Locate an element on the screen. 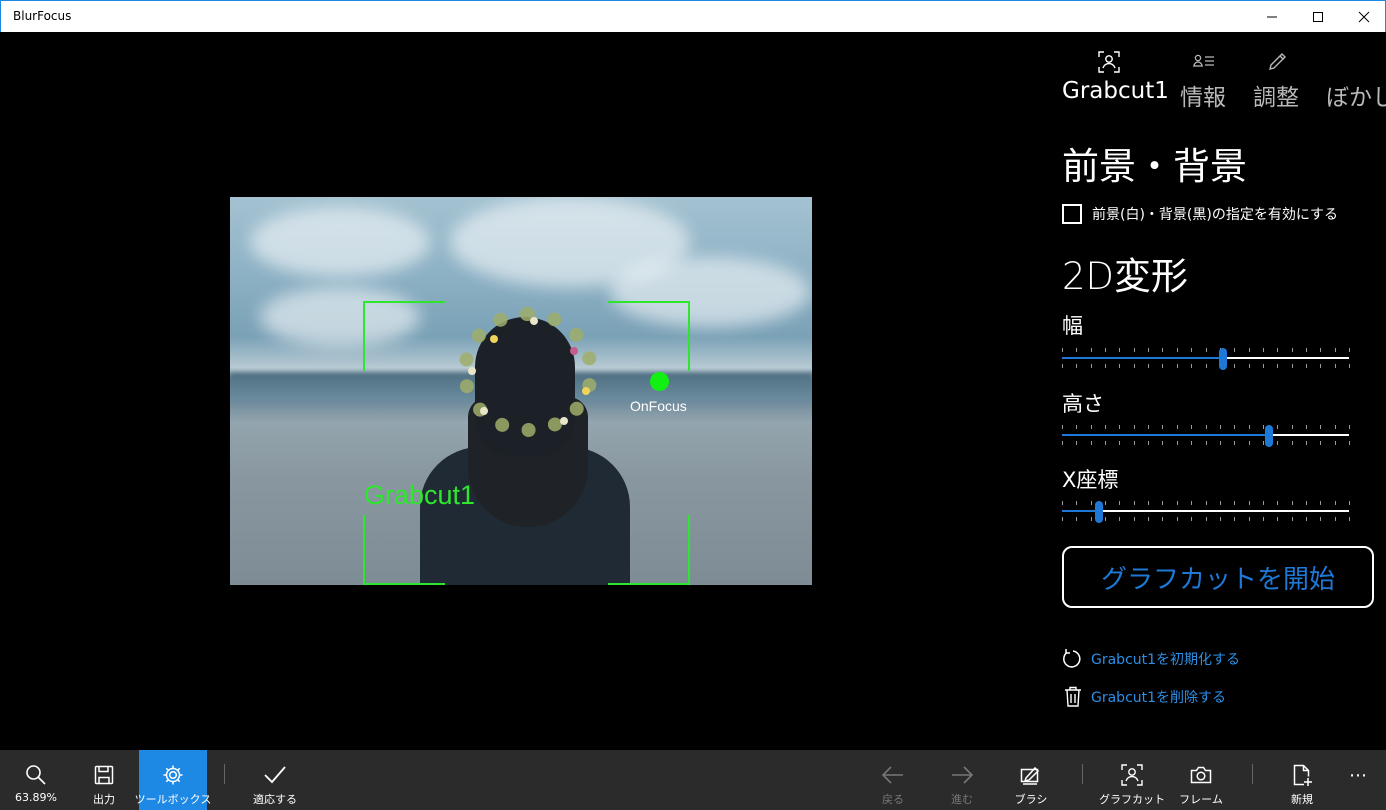  close-button is located at coordinates (1363, 17).